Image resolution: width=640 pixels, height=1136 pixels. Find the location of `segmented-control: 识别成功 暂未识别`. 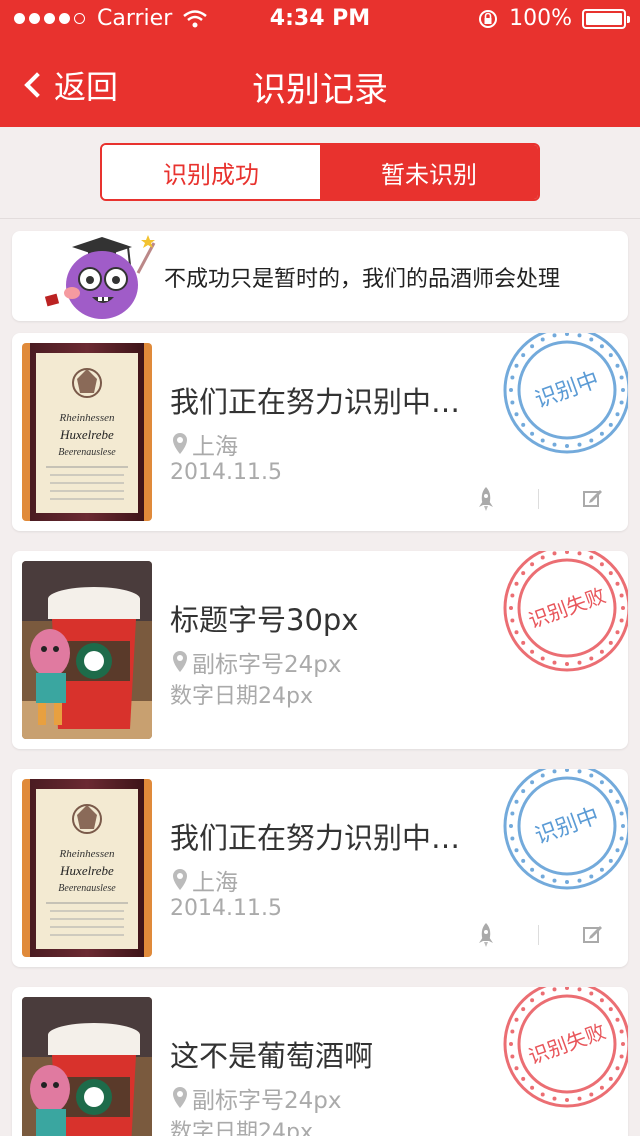

segmented-control: 识别成功 暂未识别 is located at coordinates (320, 172).